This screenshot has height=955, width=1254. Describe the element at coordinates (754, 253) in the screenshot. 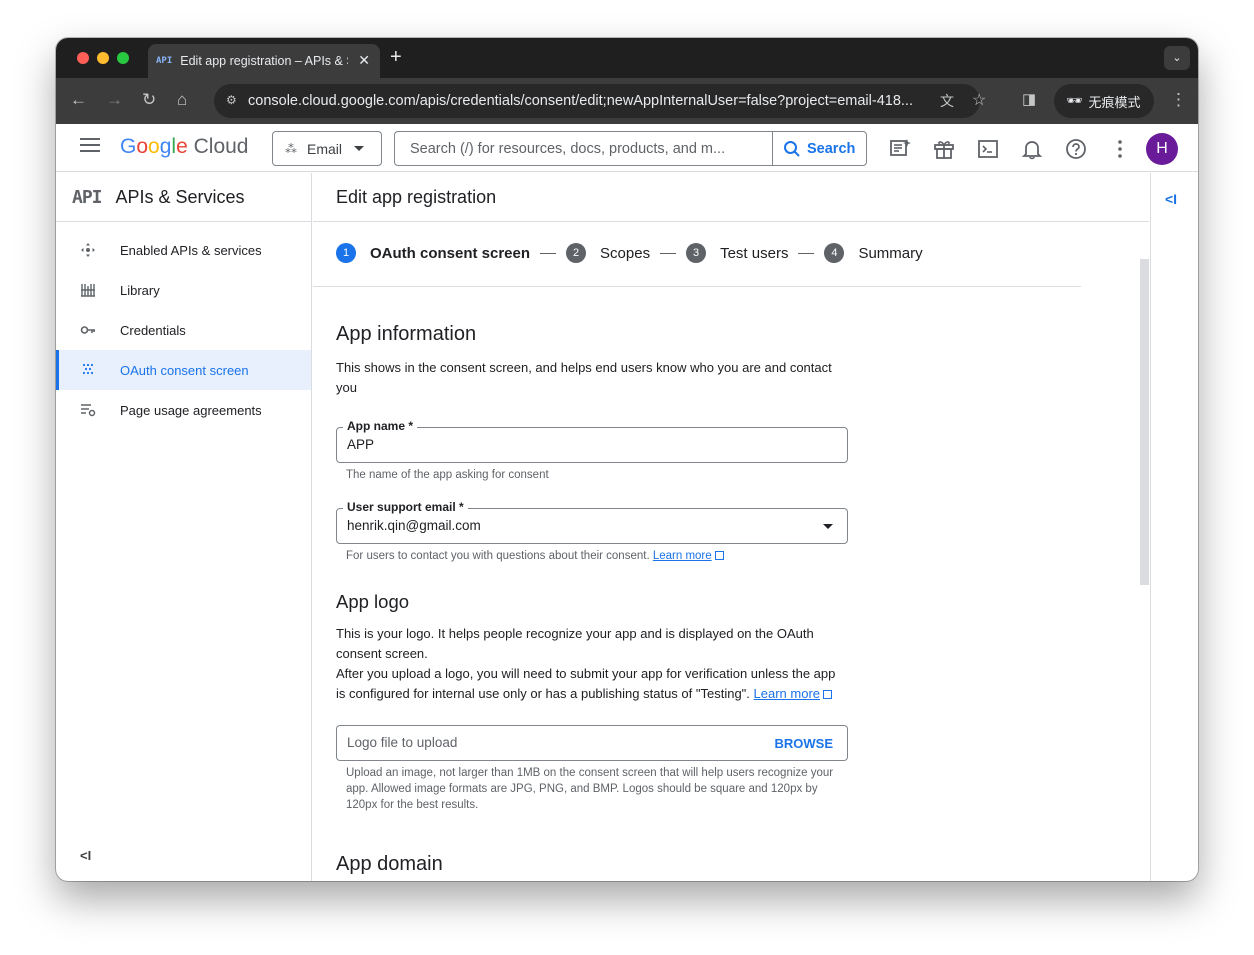

I see `step-test-users: Test users` at that location.